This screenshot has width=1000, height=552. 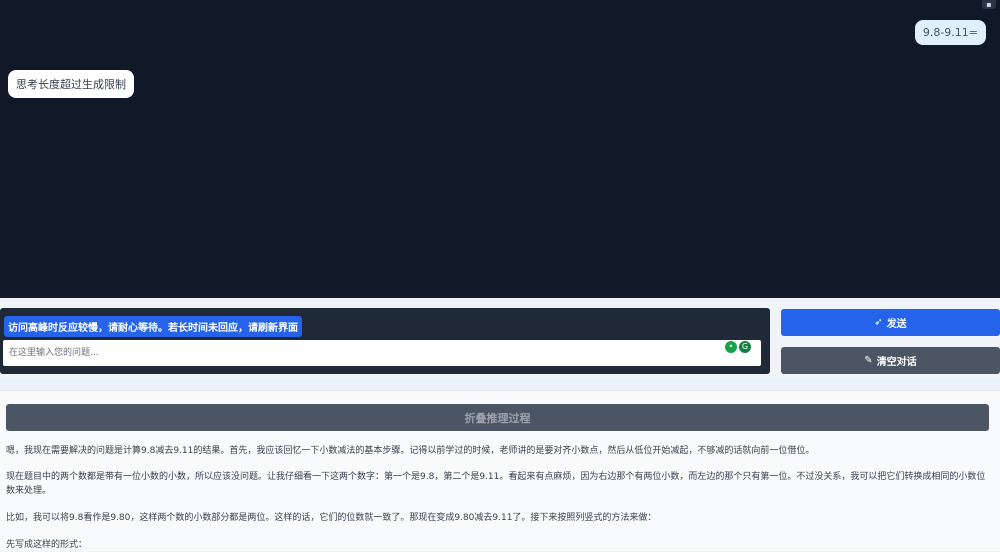 What do you see at coordinates (745, 347) in the screenshot?
I see `grammar-icon: G` at bounding box center [745, 347].